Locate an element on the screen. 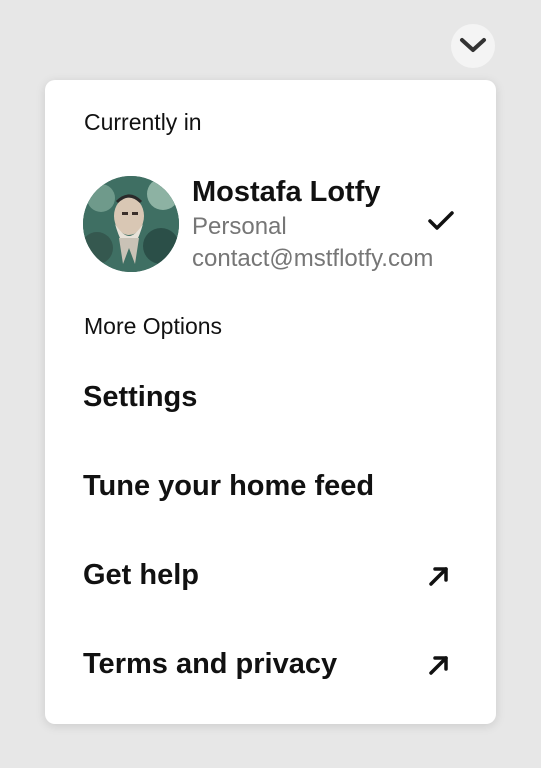  avatar is located at coordinates (131, 224).